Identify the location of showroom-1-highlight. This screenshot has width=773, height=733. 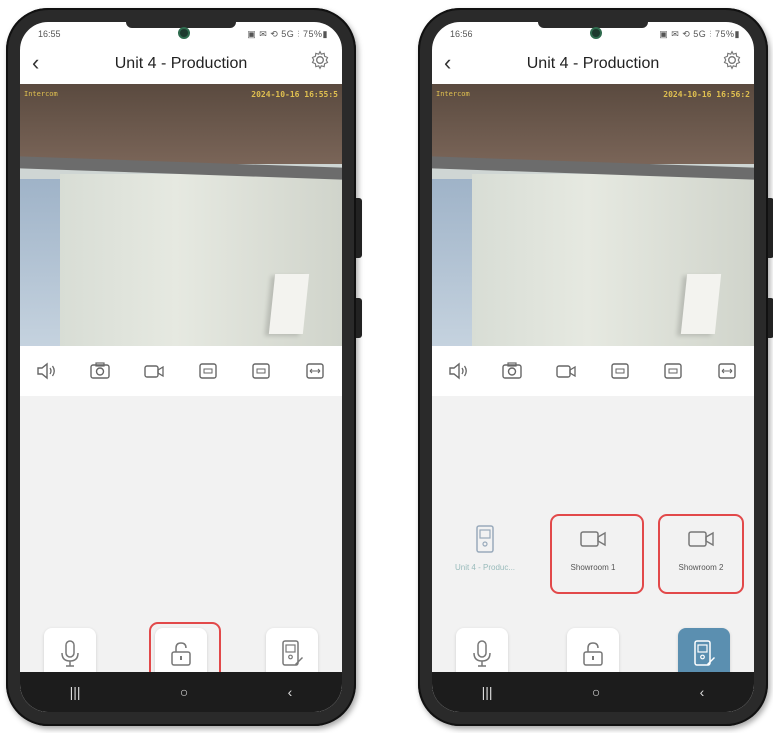
(597, 554).